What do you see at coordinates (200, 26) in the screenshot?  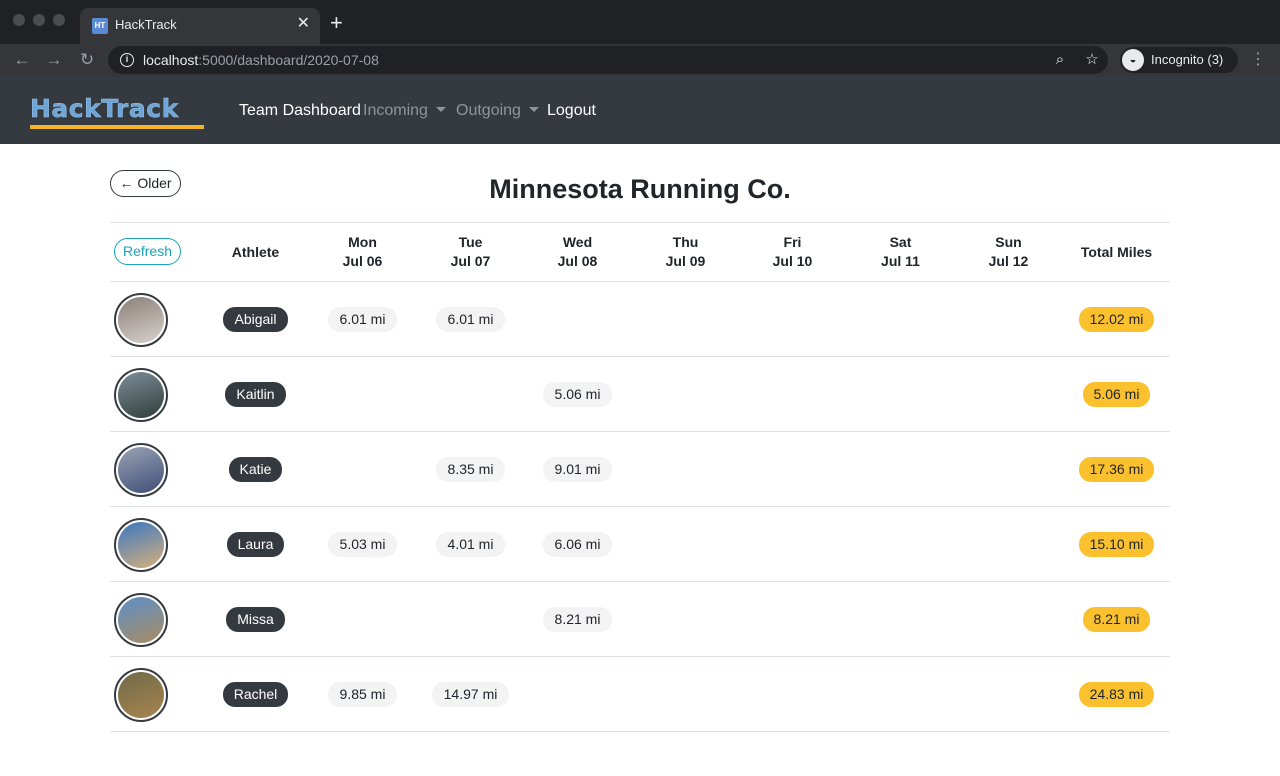 I see `browser-tab: HT HackTrack ✕` at bounding box center [200, 26].